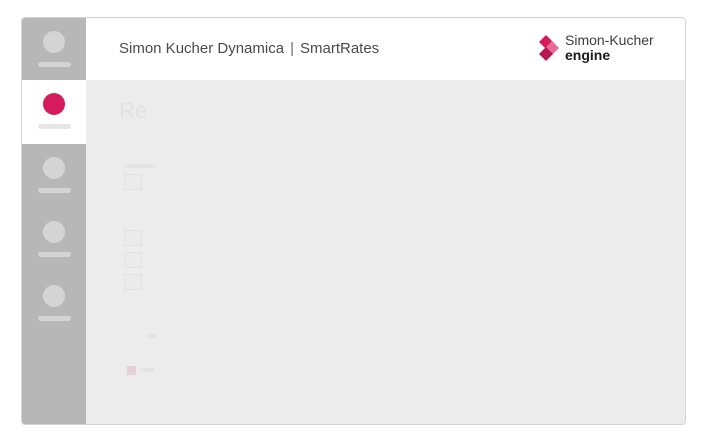 The image size is (710, 444). What do you see at coordinates (339, 48) in the screenshot?
I see `module-name: SmartRates` at bounding box center [339, 48].